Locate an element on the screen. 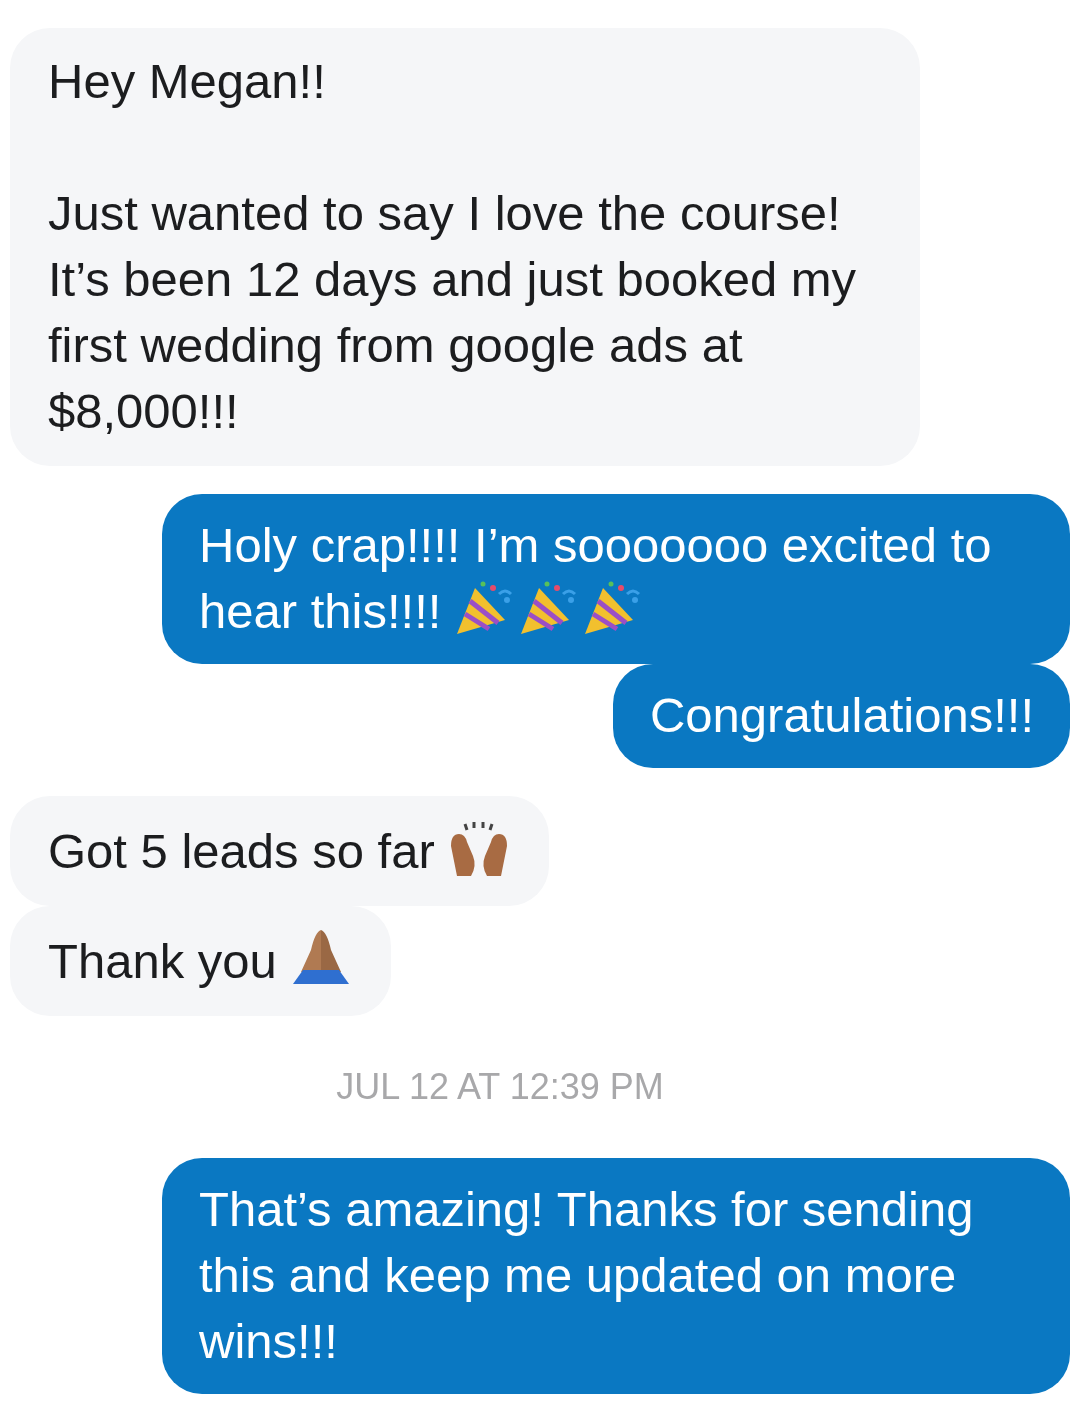 The width and height of the screenshot is (1077, 1419). timestamp: JUL 12 AT 12:39 PM is located at coordinates (500, 1087).